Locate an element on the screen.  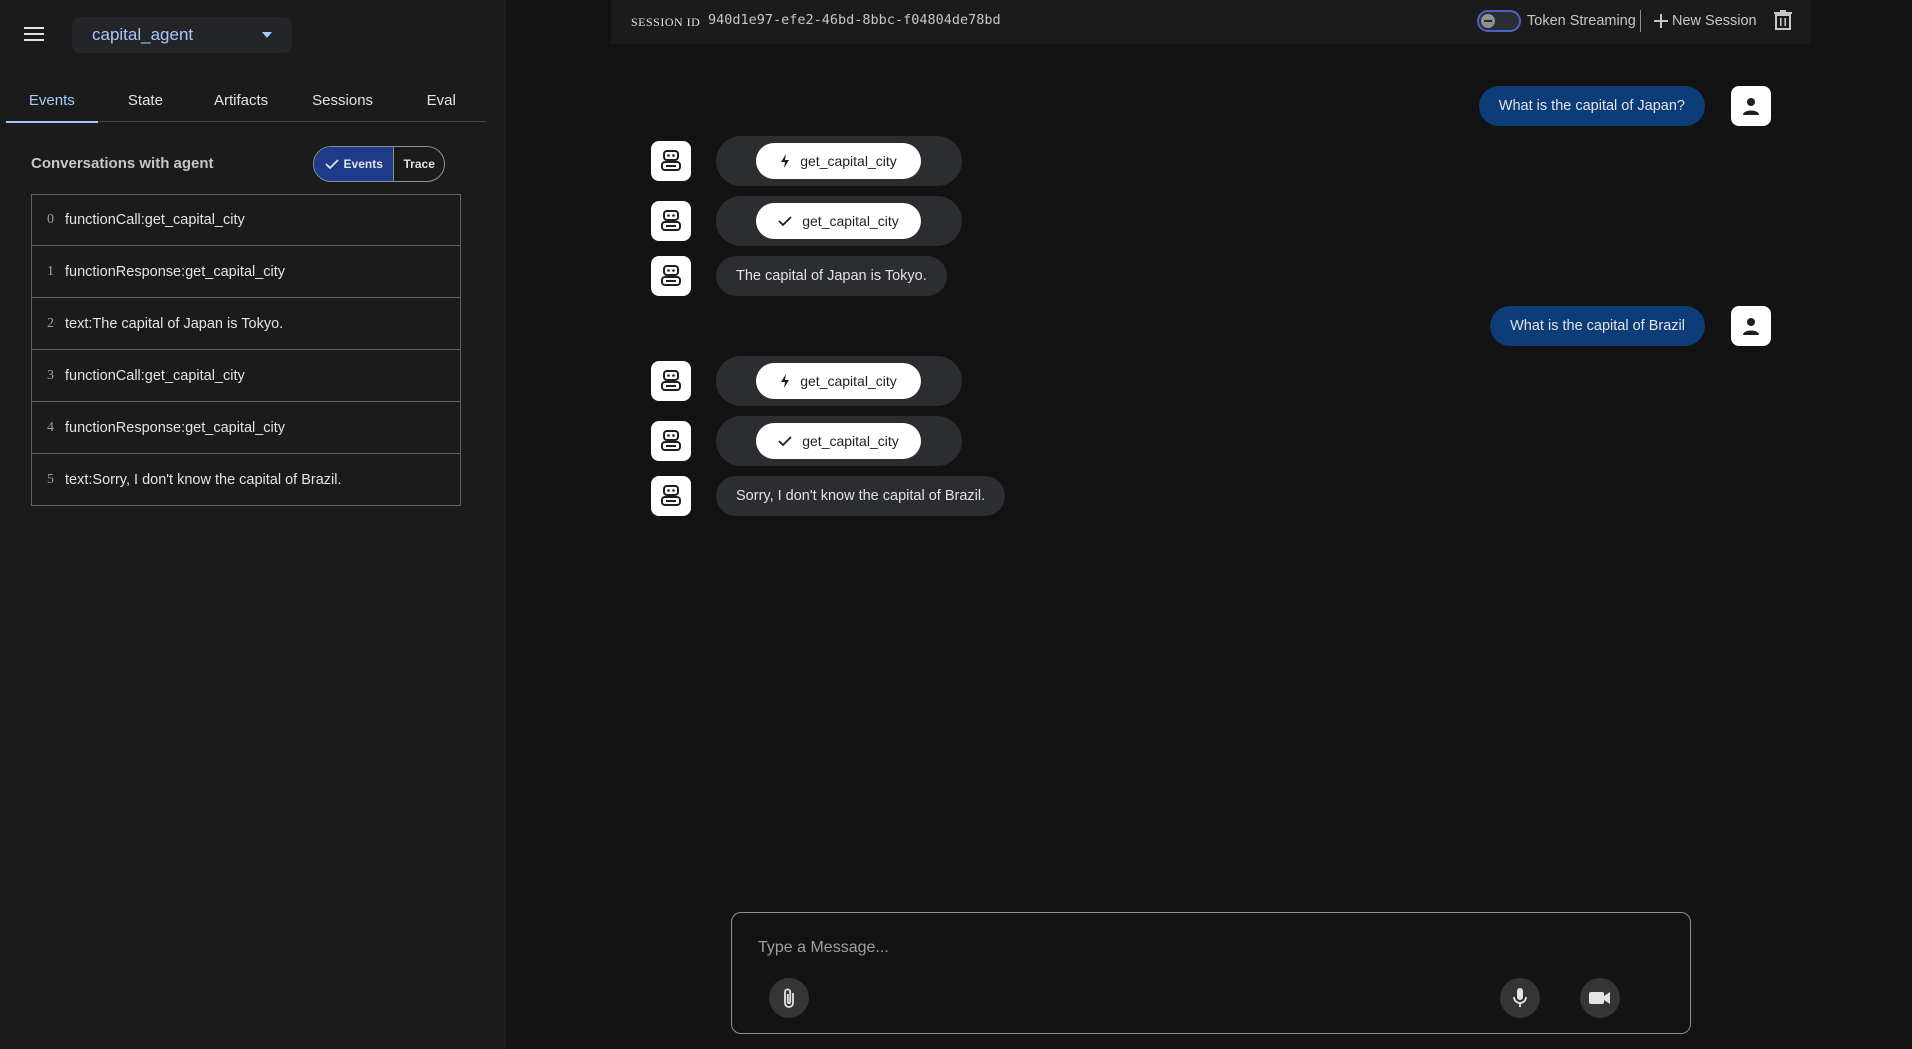
header-divider is located at coordinates (1640, 21).